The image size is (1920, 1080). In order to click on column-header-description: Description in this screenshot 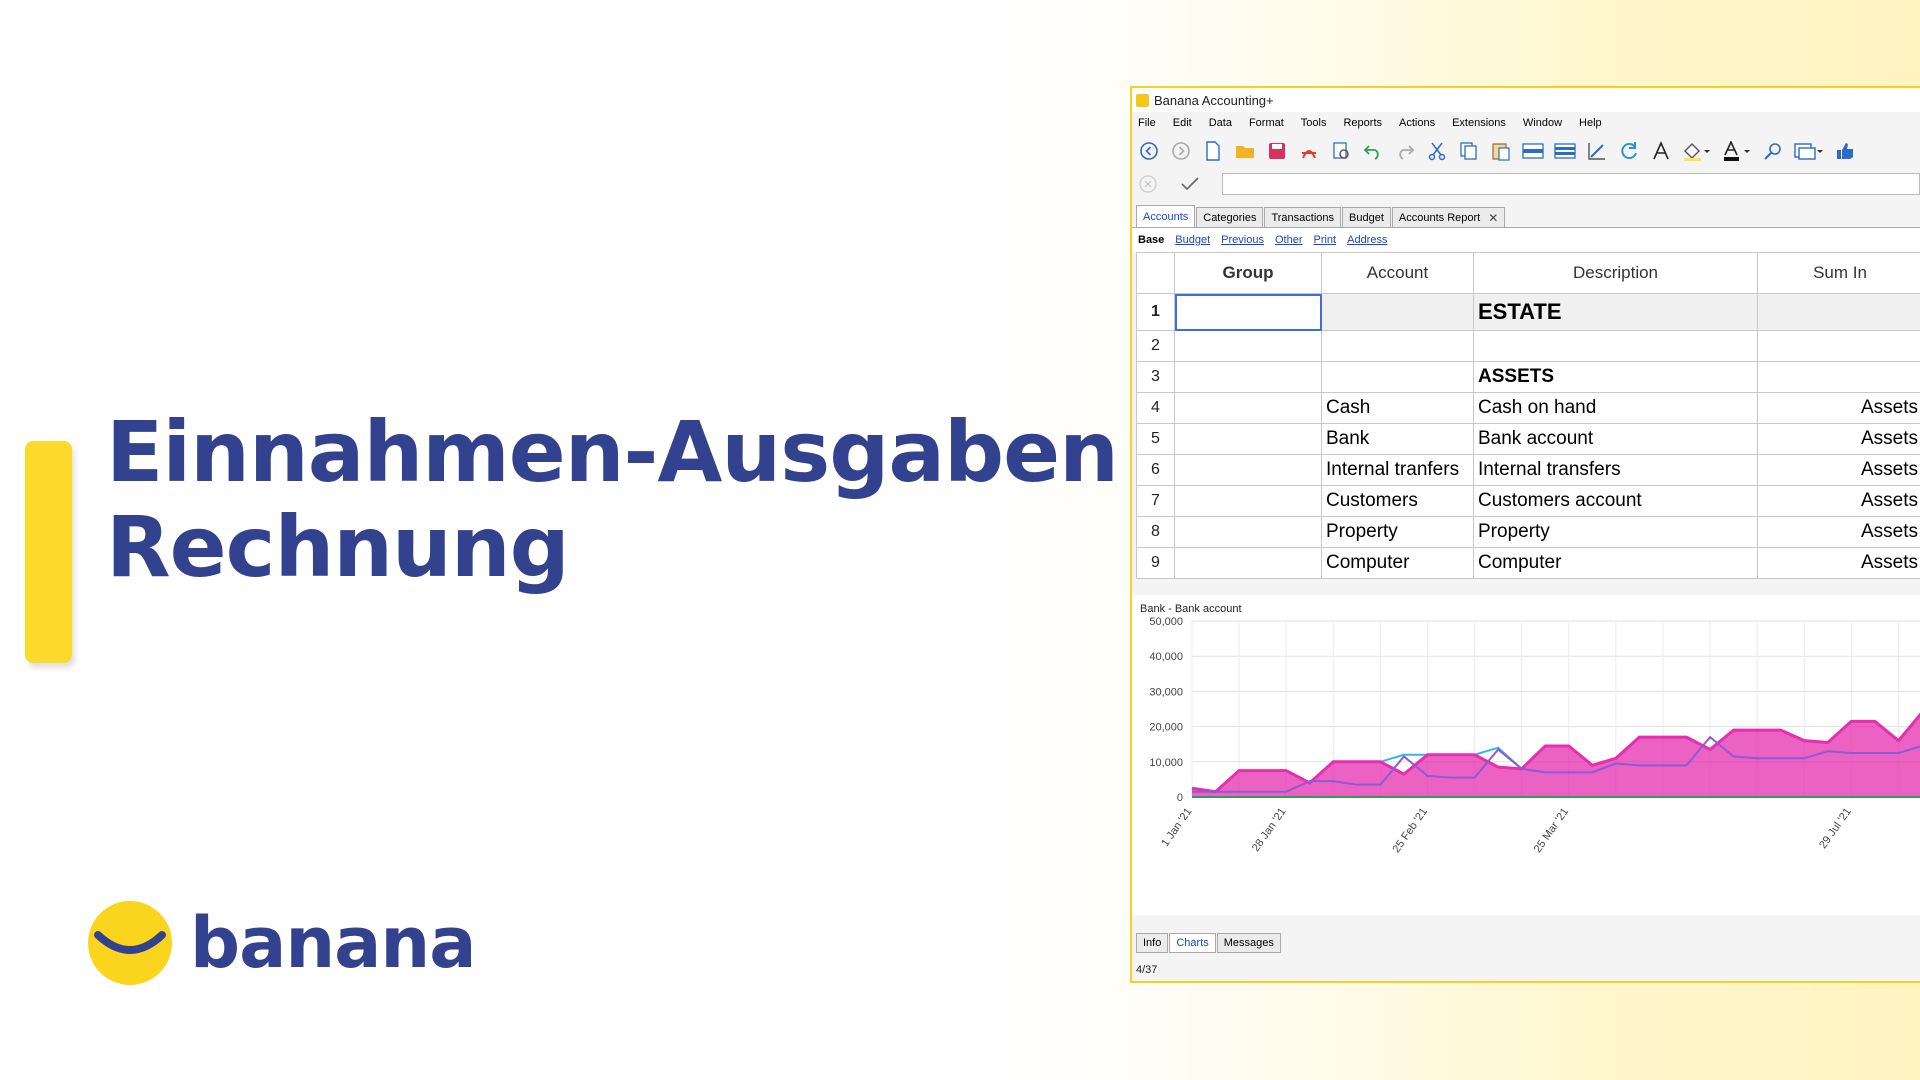, I will do `click(1615, 273)`.